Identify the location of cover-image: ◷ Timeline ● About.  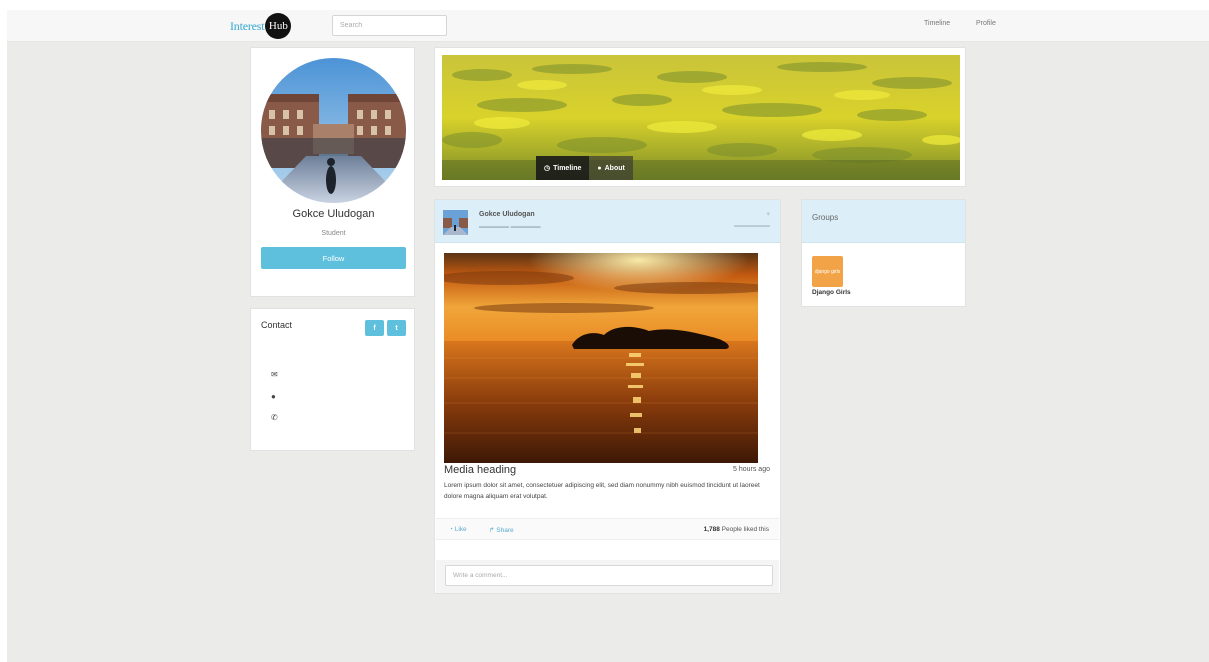
(701, 117).